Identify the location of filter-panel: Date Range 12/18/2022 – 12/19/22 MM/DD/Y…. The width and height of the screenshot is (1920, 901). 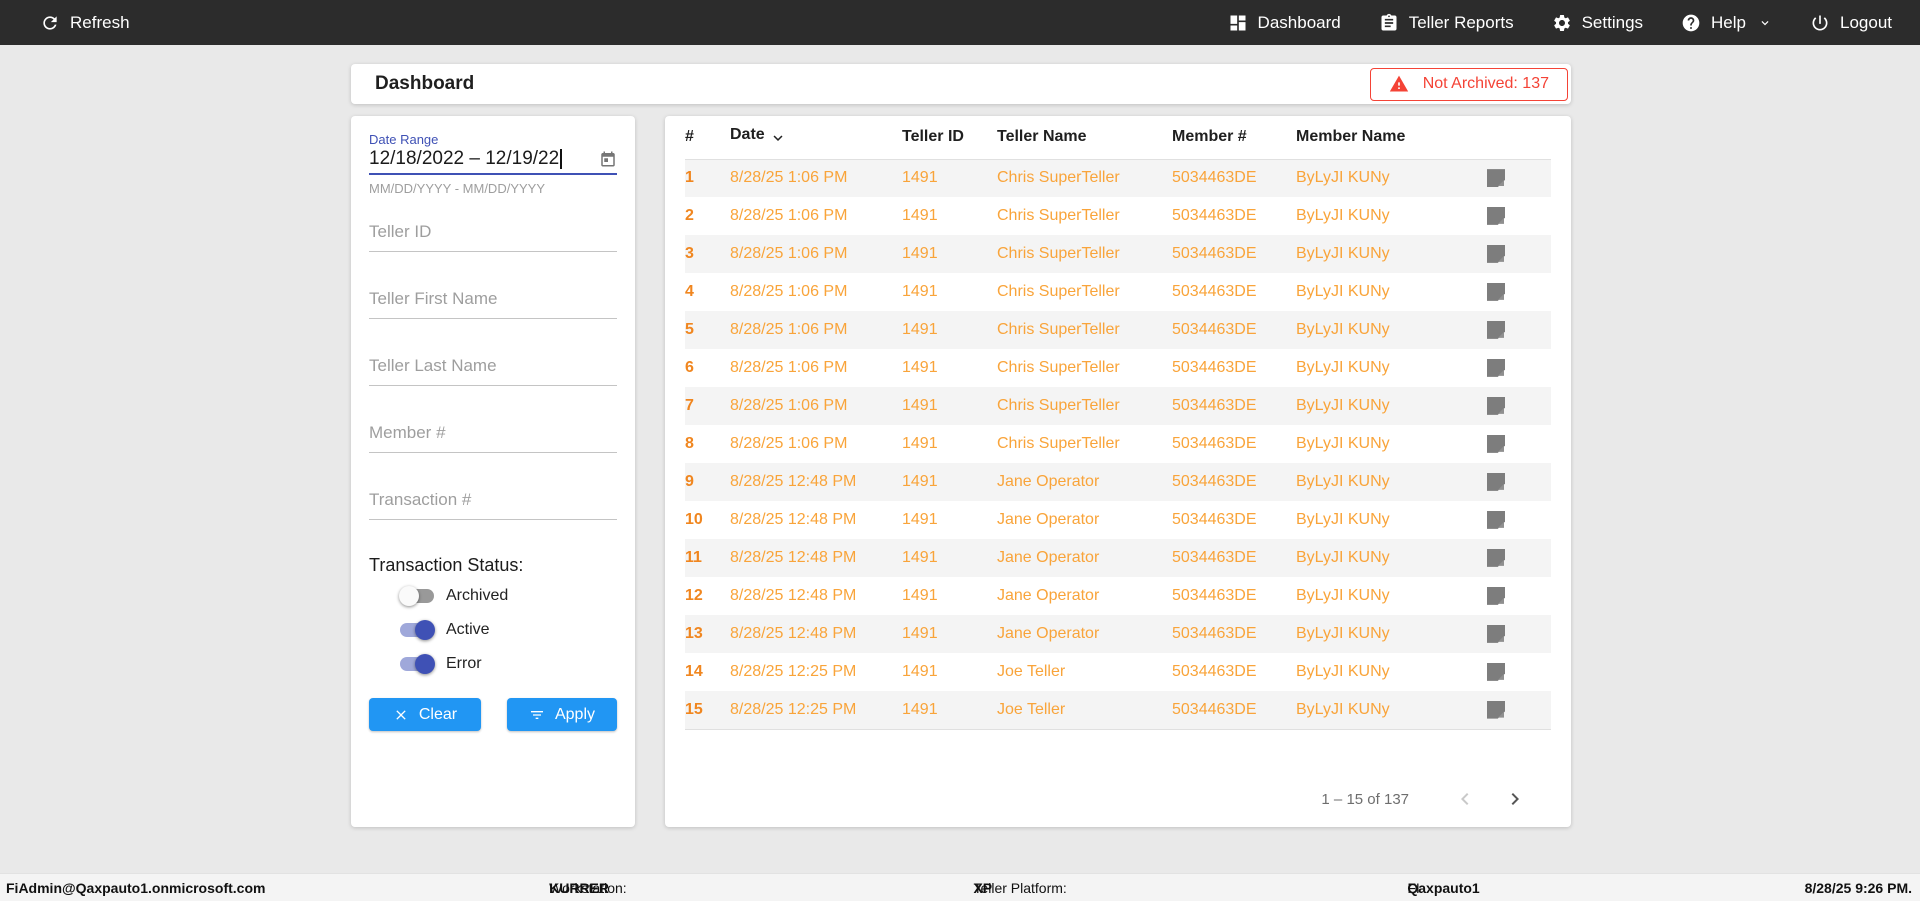
(493, 471).